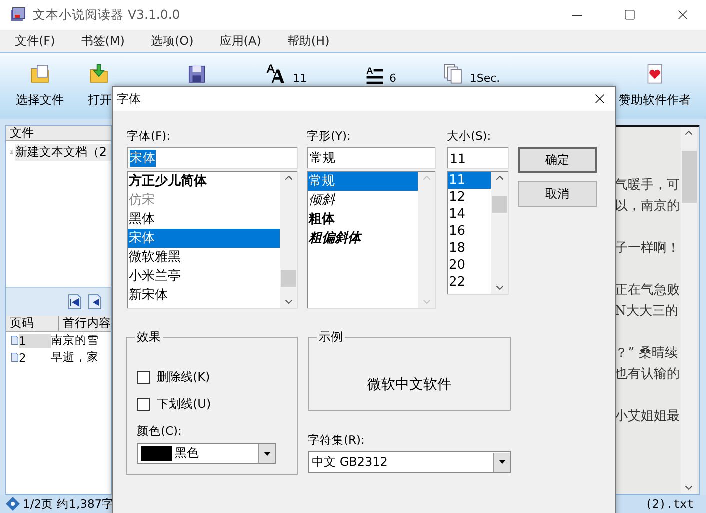 The width and height of the screenshot is (706, 513). What do you see at coordinates (75, 302) in the screenshot?
I see `first-page-icon` at bounding box center [75, 302].